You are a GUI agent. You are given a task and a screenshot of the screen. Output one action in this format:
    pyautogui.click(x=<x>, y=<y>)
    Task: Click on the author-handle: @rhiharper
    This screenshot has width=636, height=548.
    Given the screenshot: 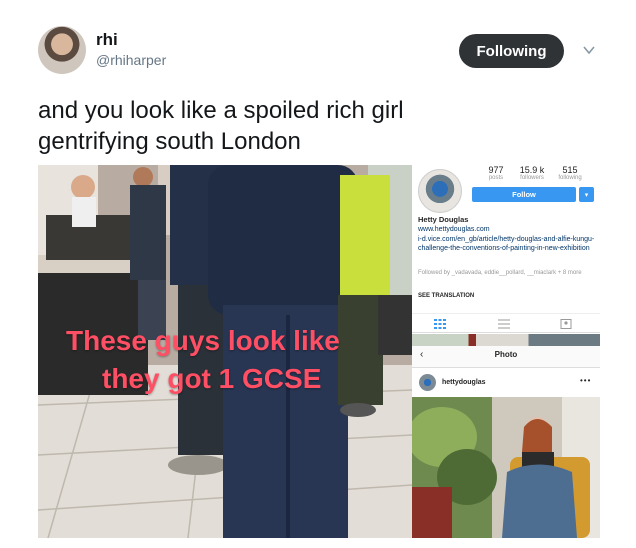 What is the action you would take?
    pyautogui.click(x=131, y=60)
    